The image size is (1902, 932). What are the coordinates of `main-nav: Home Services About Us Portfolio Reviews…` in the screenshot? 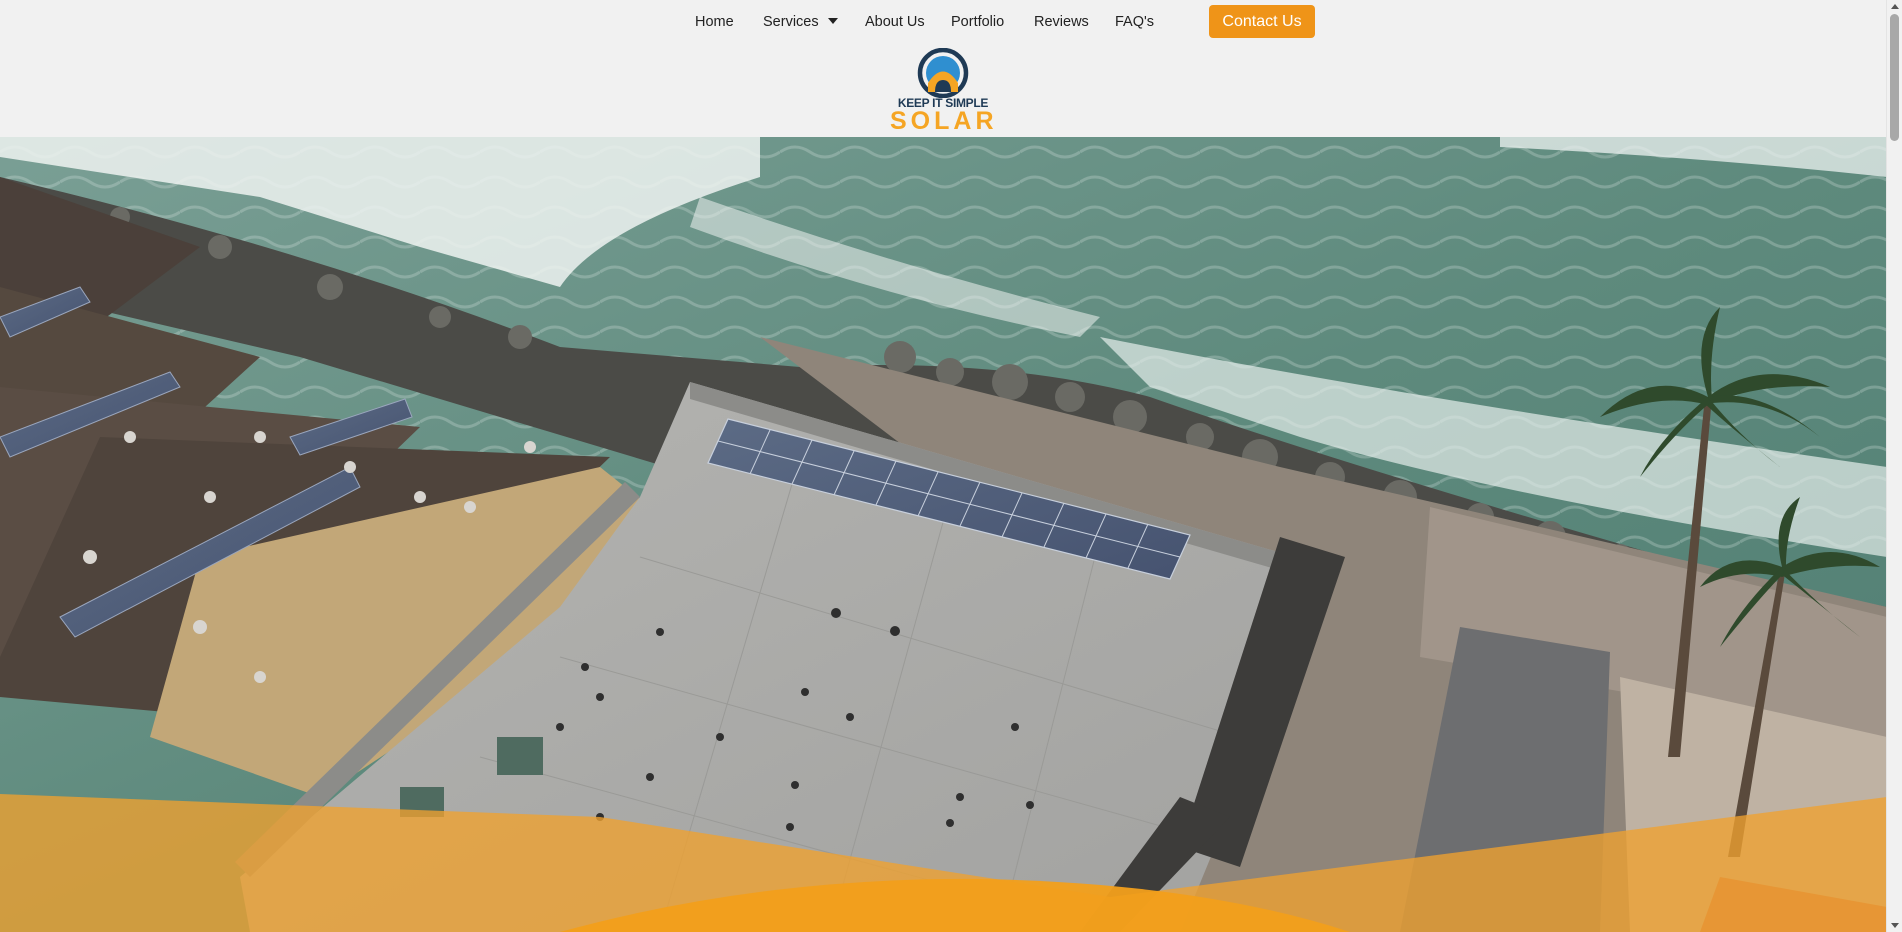 It's located at (943, 22).